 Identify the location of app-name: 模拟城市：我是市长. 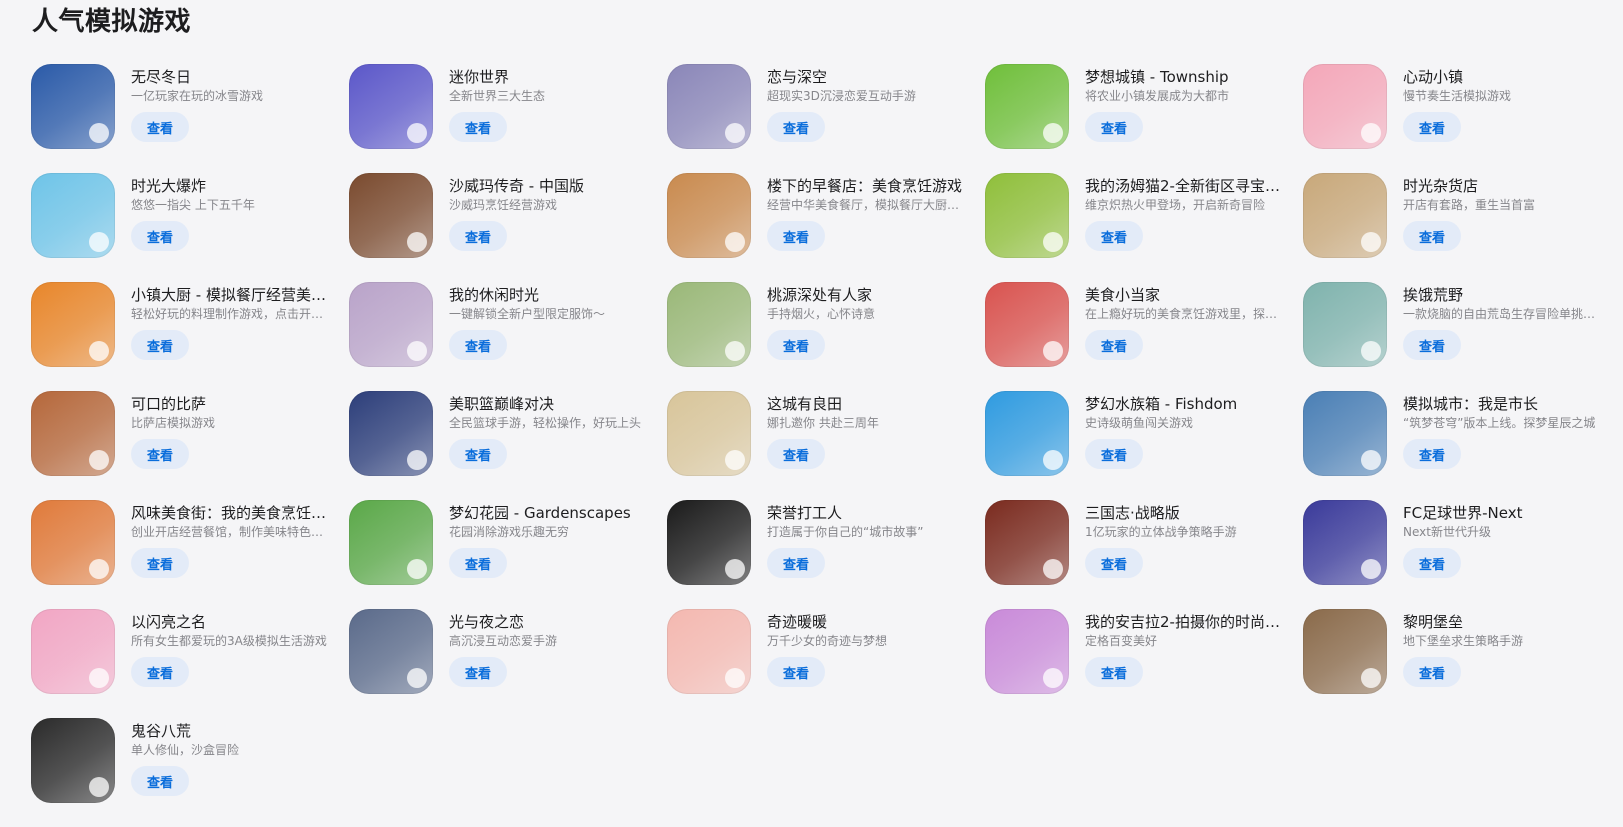
(1503, 404).